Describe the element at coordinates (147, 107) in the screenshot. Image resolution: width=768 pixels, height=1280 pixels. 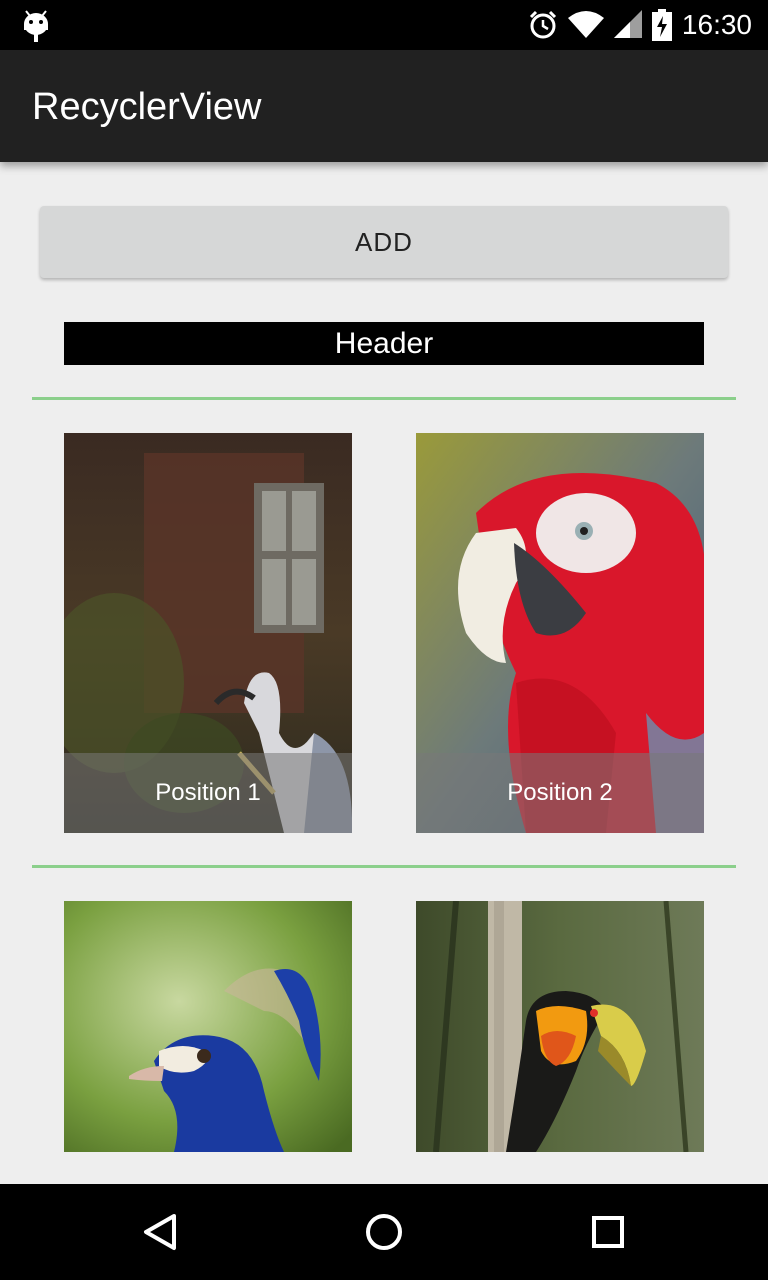
I see `app-title: RecyclerView` at that location.